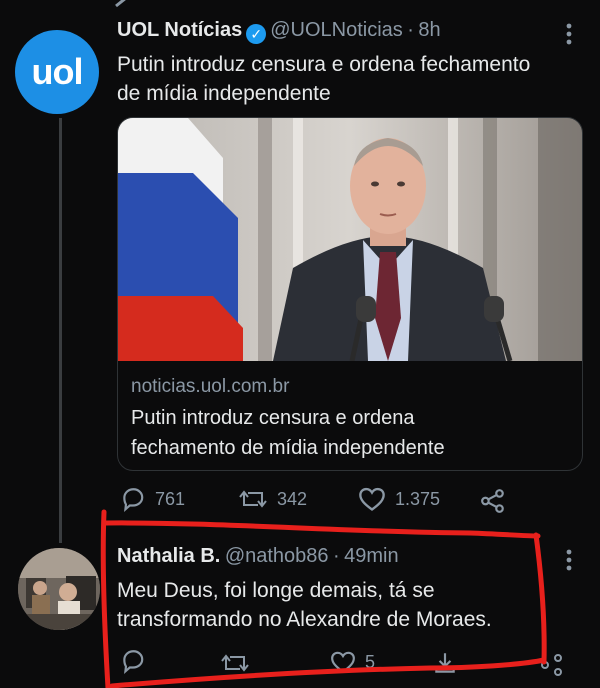 The image size is (600, 688). Describe the element at coordinates (168, 556) in the screenshot. I see `reply-author-name: Nathalia B.` at that location.